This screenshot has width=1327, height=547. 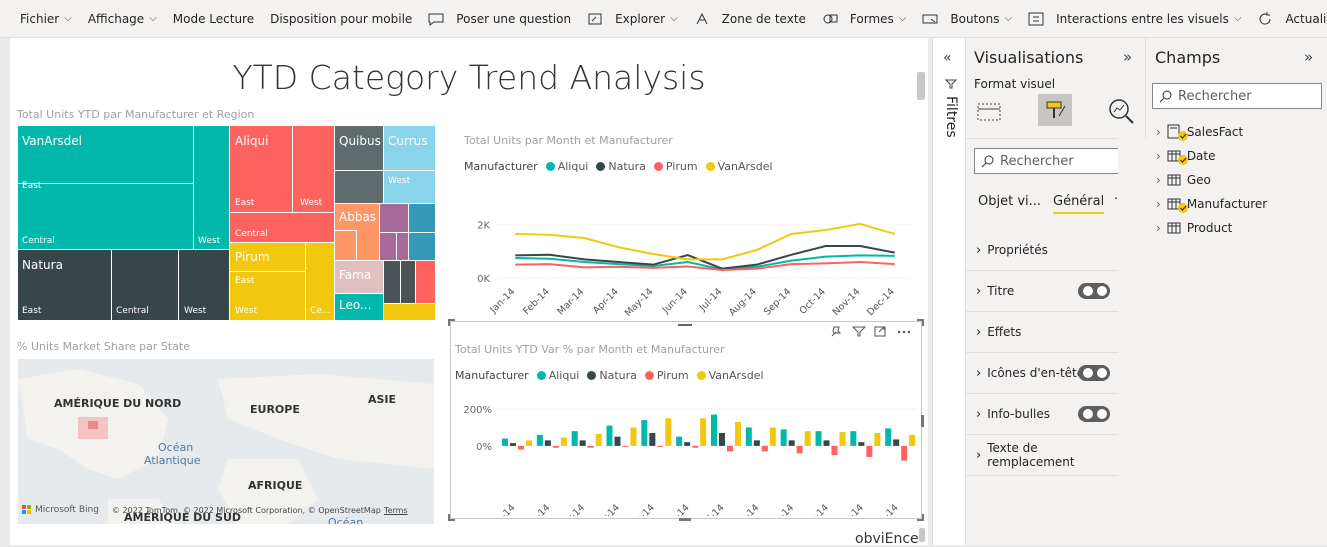 I want to click on collapse-chevron-icon: », so click(x=1127, y=57).